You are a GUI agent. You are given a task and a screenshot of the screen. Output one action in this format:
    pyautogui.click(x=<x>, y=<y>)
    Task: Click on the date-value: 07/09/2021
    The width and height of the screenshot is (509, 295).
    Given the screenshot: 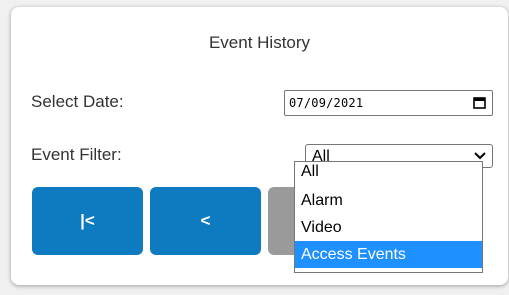 What is the action you would take?
    pyautogui.click(x=326, y=103)
    